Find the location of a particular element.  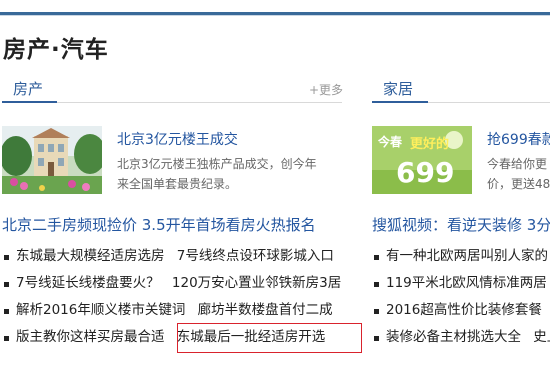

house-feature-title: 北京3亿元楼王成交 is located at coordinates (177, 139).